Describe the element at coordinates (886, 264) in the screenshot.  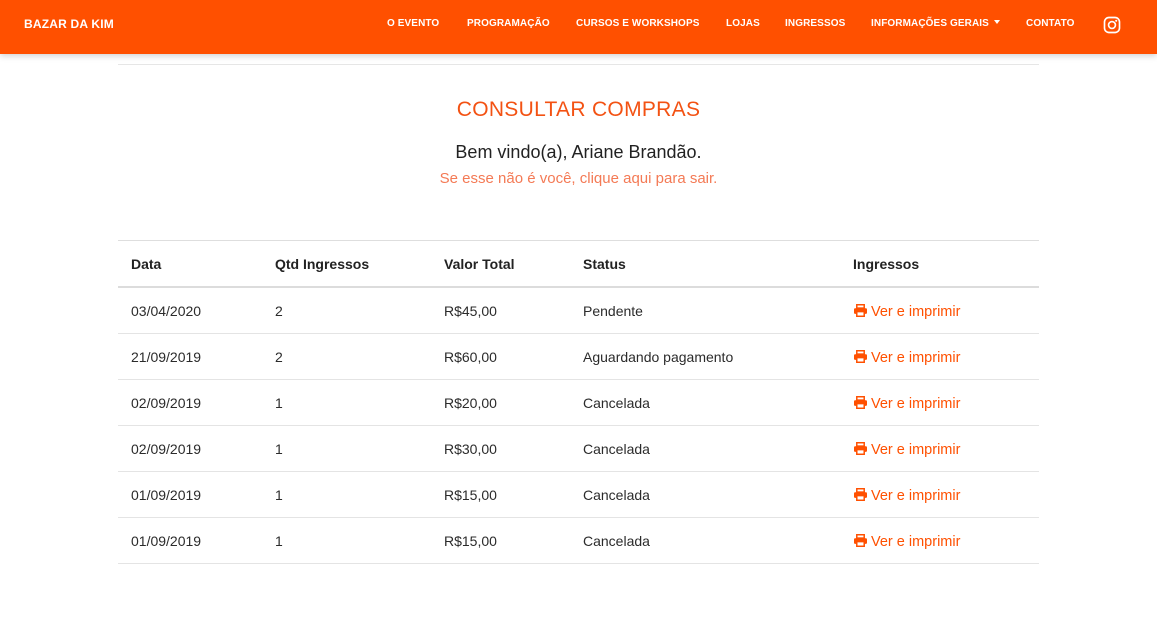
I see `header-ingressos: Ingressos` at that location.